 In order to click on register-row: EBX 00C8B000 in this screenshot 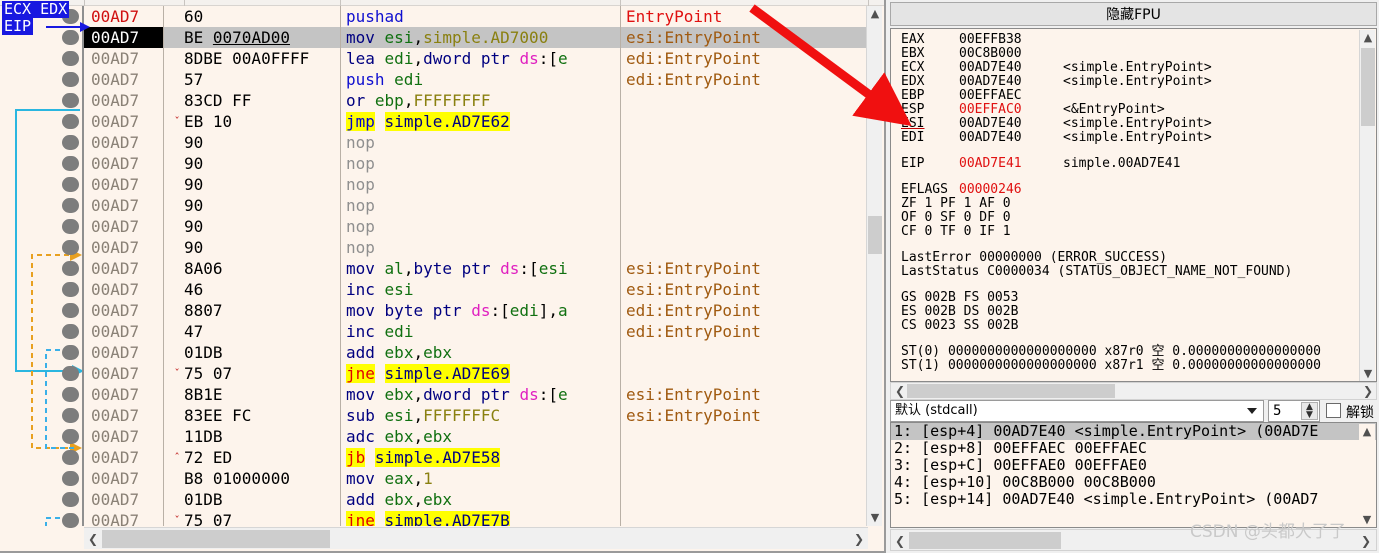, I will do `click(1133, 54)`.